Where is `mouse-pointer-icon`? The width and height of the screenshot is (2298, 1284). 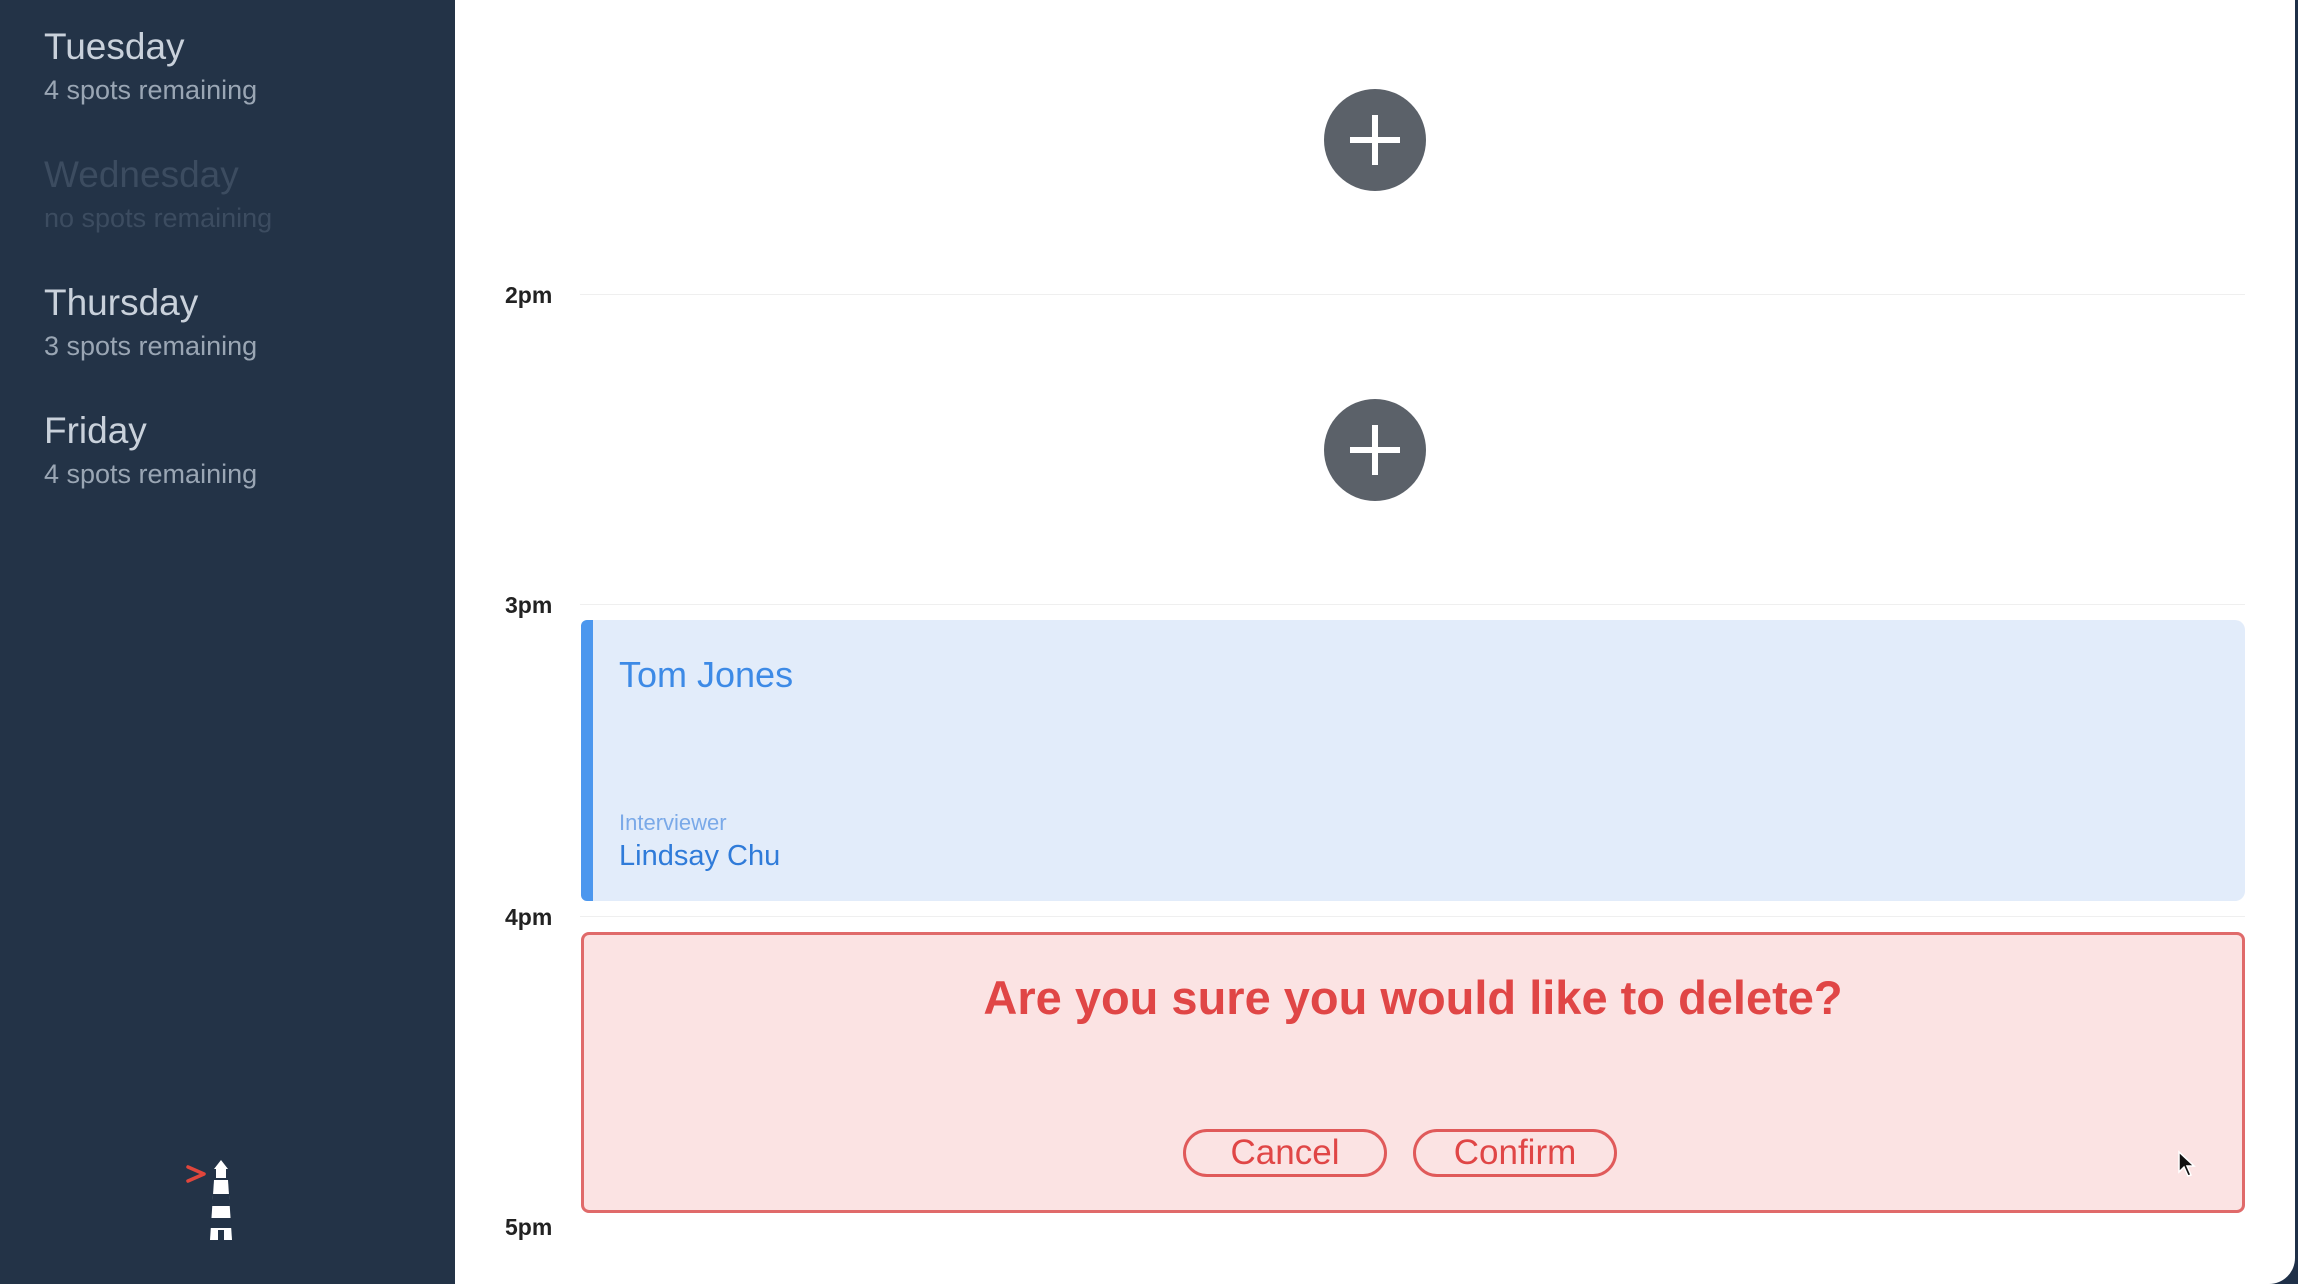
mouse-pointer-icon is located at coordinates (2187, 1163).